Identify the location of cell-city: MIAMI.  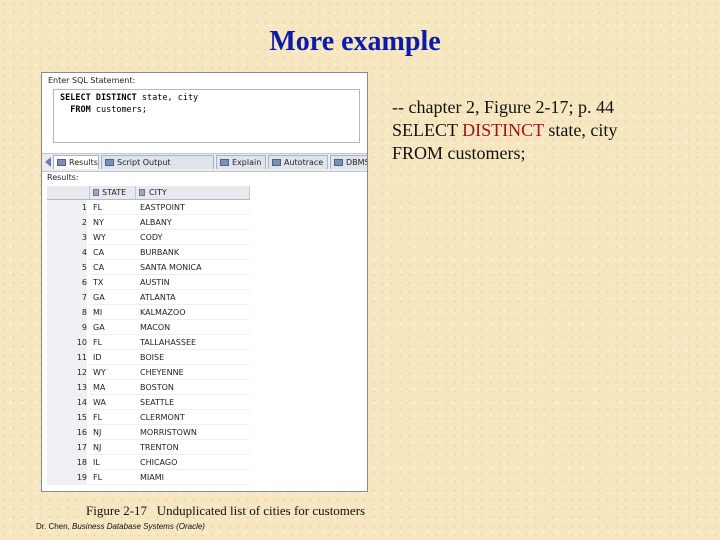
(193, 477).